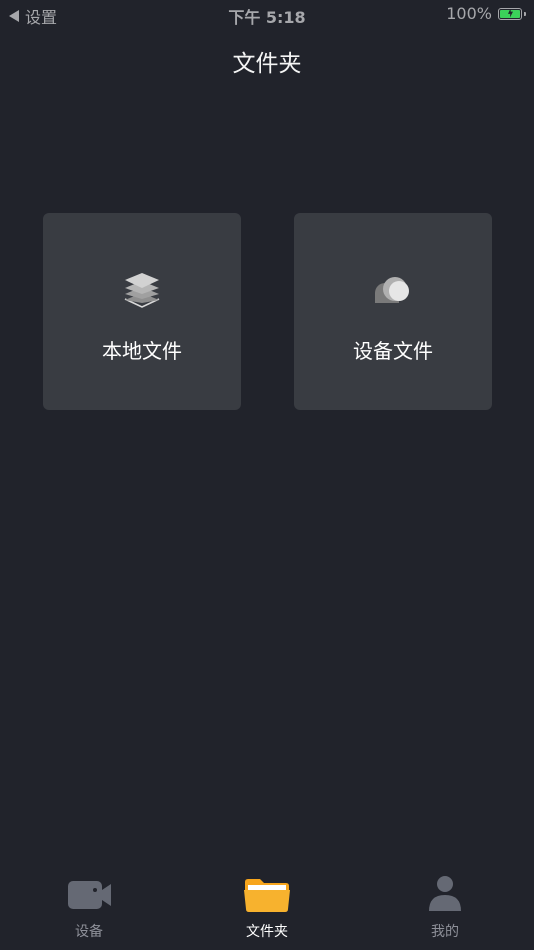 The width and height of the screenshot is (534, 950). Describe the element at coordinates (525, 13) in the screenshot. I see `battery-cap` at that location.